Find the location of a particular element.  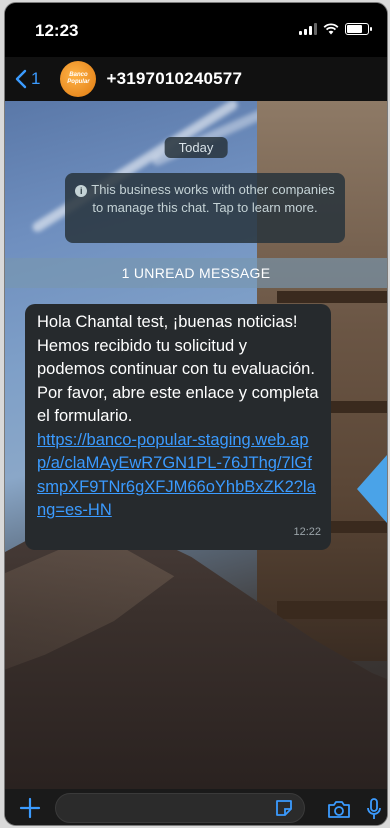

annotation-arrow-icon is located at coordinates (372, 489).